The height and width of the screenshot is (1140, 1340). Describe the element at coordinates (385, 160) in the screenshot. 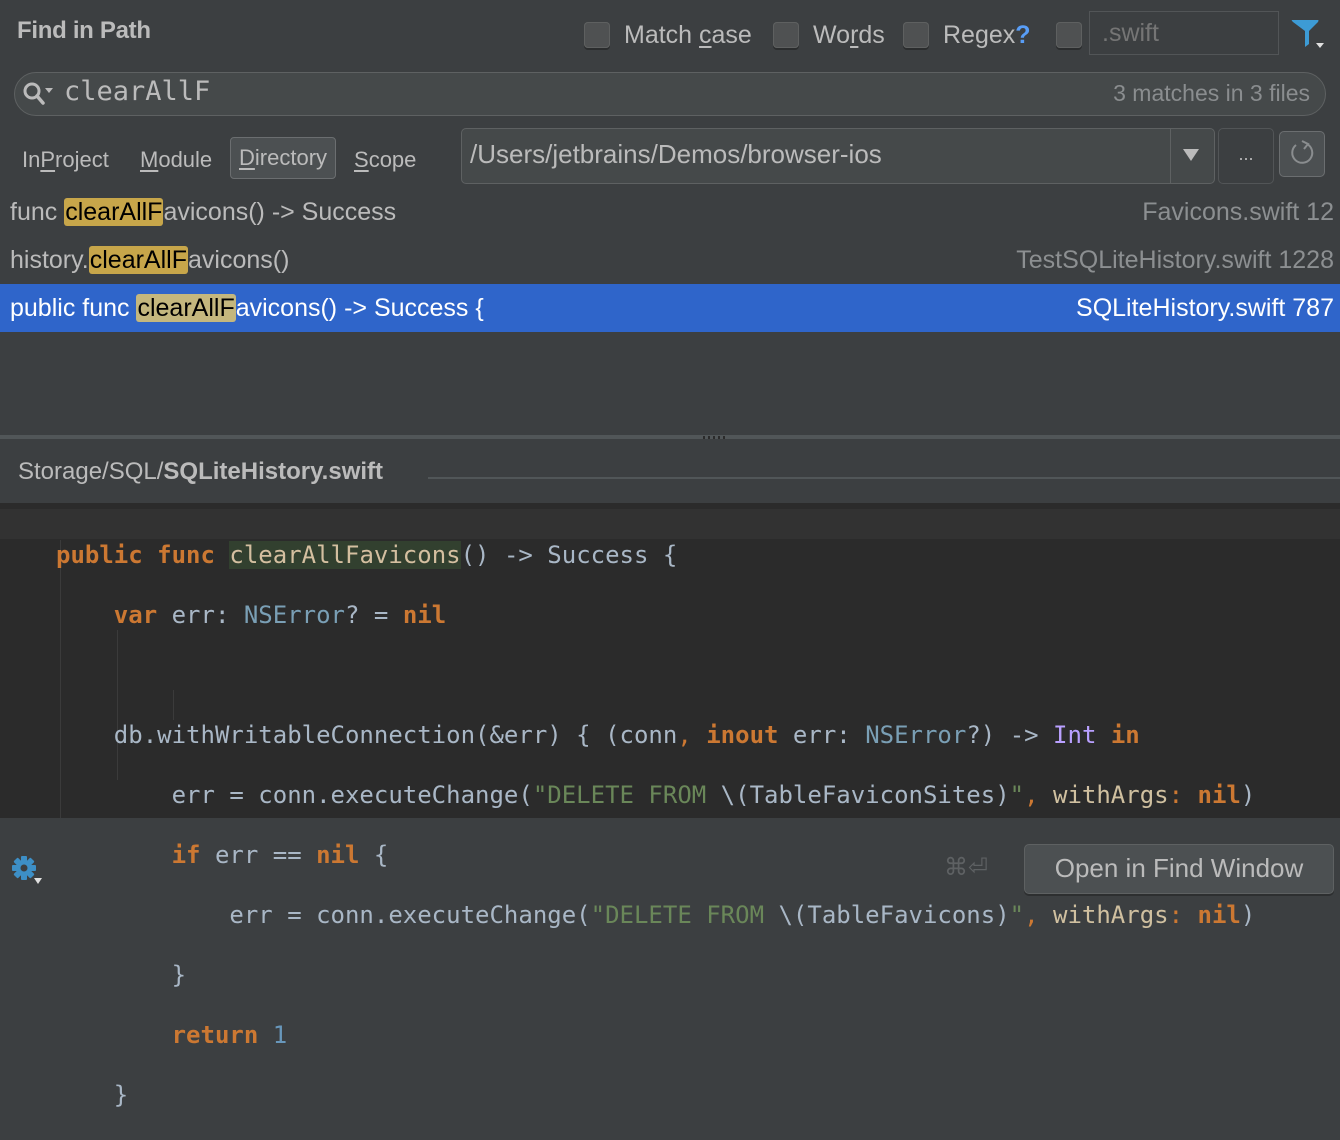

I see `scope-tab-scope: Scope` at that location.